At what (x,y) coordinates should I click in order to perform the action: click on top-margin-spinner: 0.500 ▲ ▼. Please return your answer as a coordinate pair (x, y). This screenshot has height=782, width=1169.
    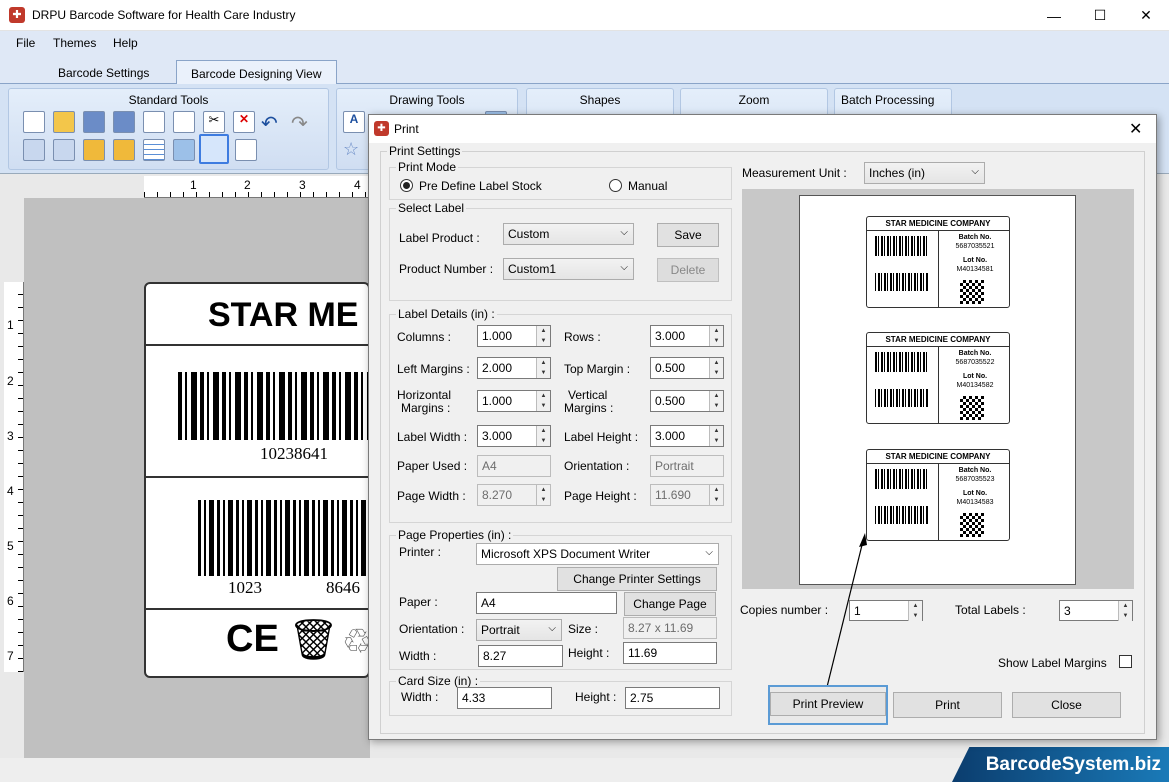
    Looking at the image, I should click on (687, 368).